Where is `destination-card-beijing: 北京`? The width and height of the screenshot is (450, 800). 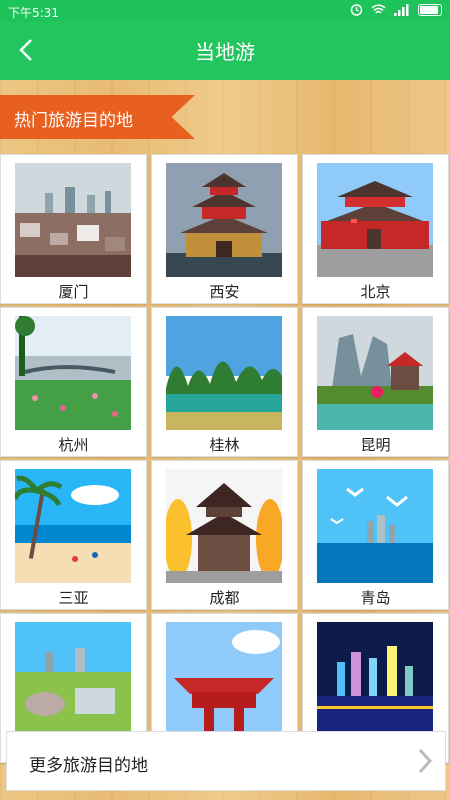 destination-card-beijing: 北京 is located at coordinates (375, 229).